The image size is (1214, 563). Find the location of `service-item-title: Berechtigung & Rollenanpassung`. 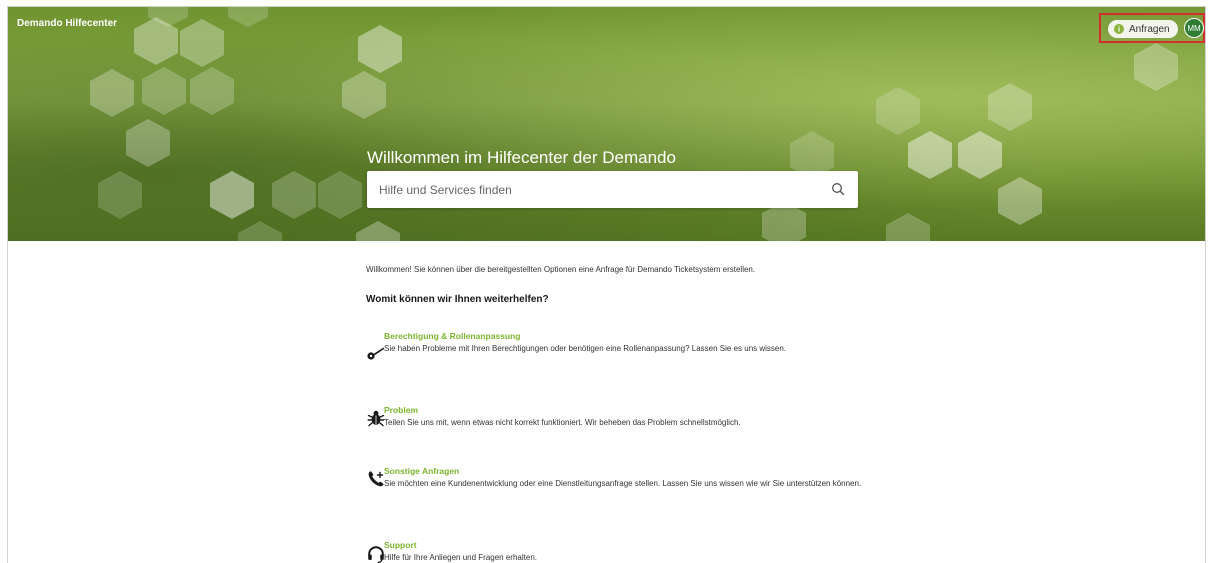

service-item-title: Berechtigung & Rollenanpassung is located at coordinates (452, 336).